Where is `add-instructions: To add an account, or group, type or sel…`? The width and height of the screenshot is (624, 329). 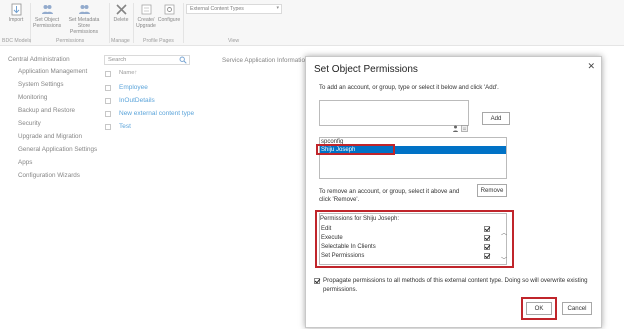
add-instructions: To add an account, or group, type or sel… is located at coordinates (409, 87).